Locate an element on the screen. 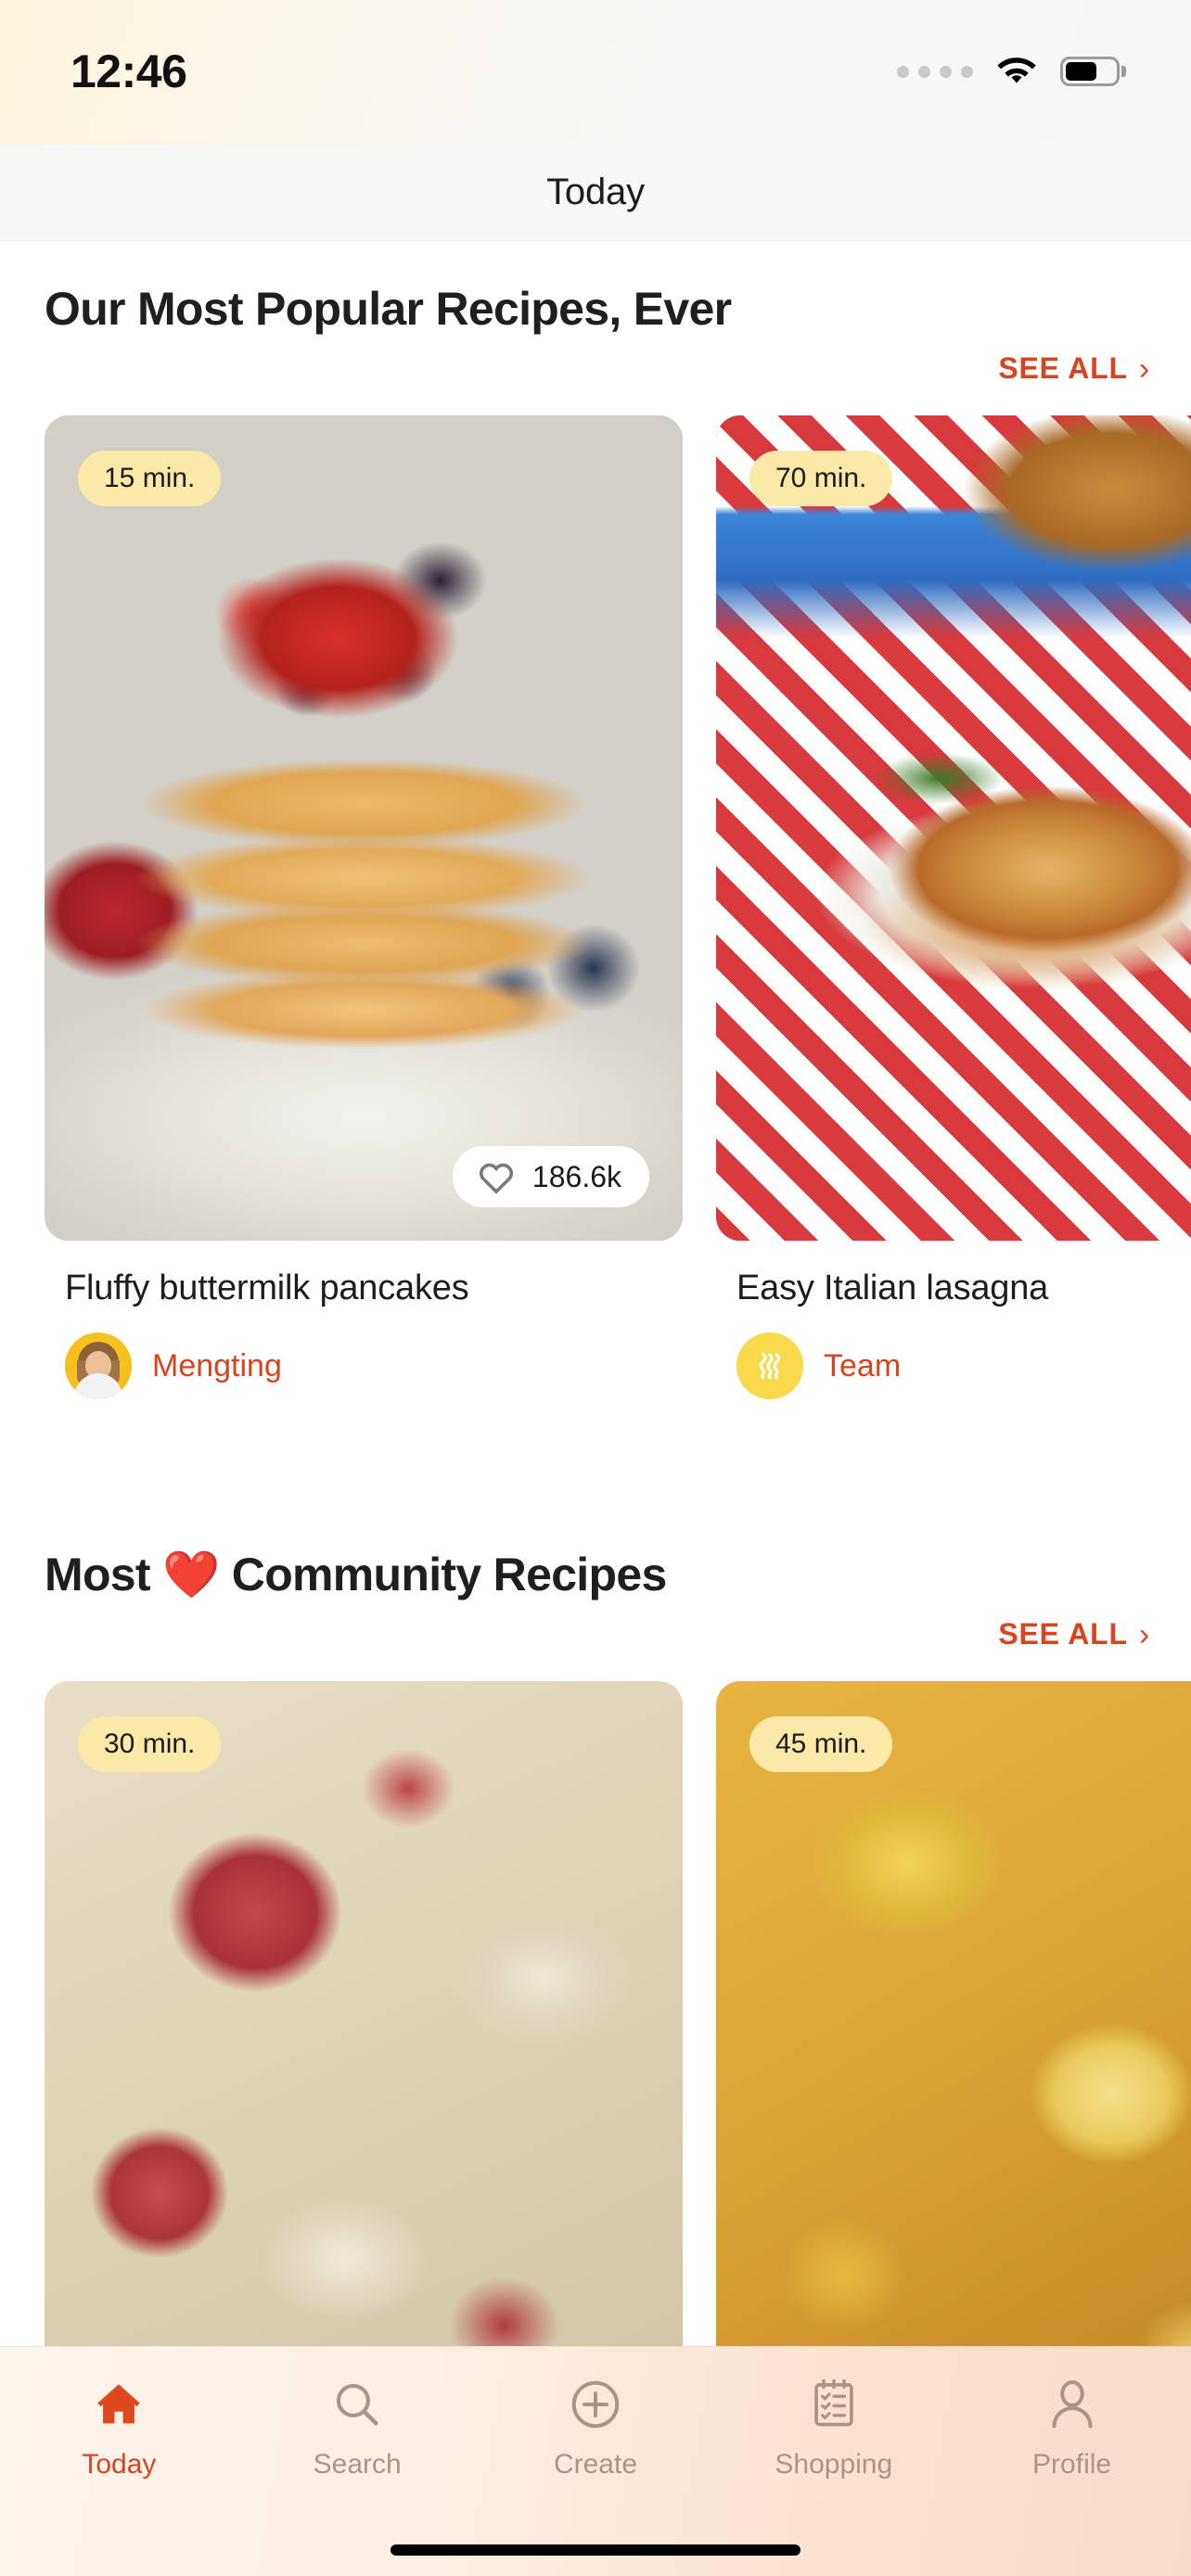  cook-time-badge: 45 min. is located at coordinates (821, 1744).